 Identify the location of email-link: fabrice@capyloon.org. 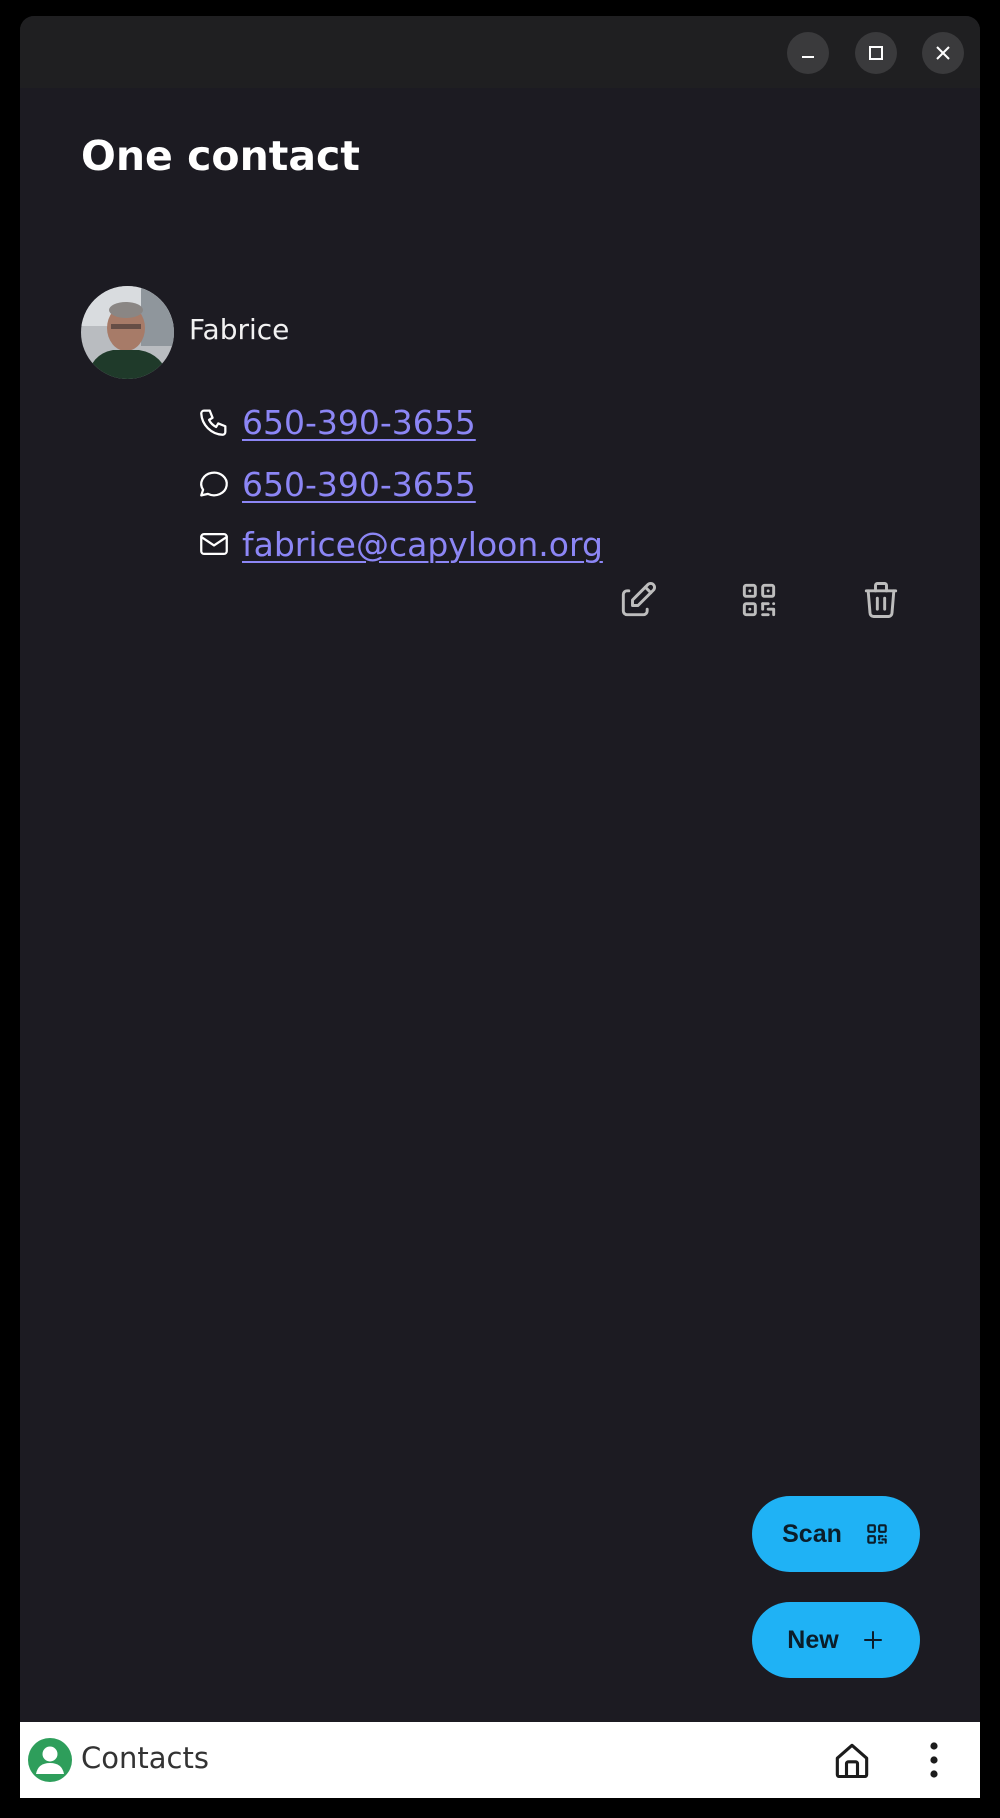
(422, 544).